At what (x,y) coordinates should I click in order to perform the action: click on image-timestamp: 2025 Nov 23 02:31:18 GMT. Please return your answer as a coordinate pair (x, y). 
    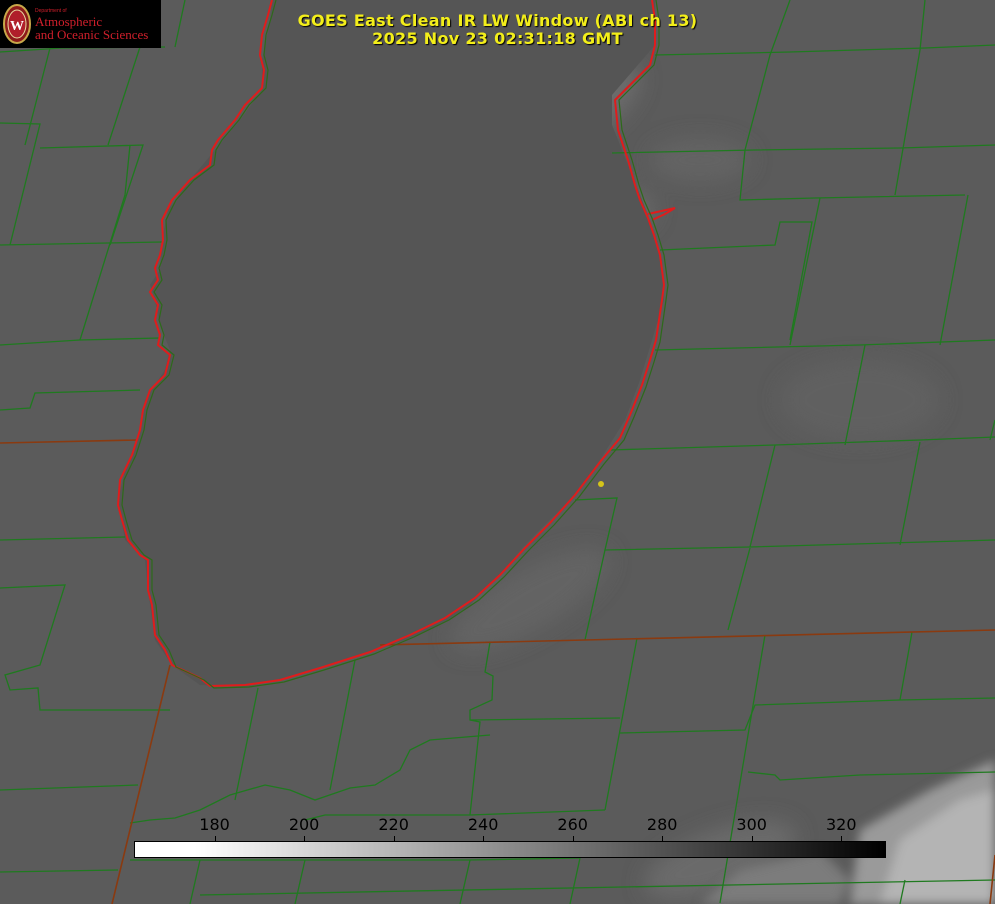
    Looking at the image, I should click on (497, 38).